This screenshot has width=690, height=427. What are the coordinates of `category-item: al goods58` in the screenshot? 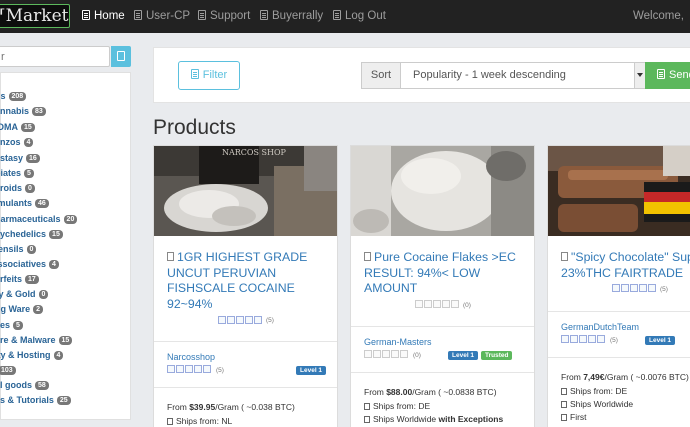 It's located at (24, 385).